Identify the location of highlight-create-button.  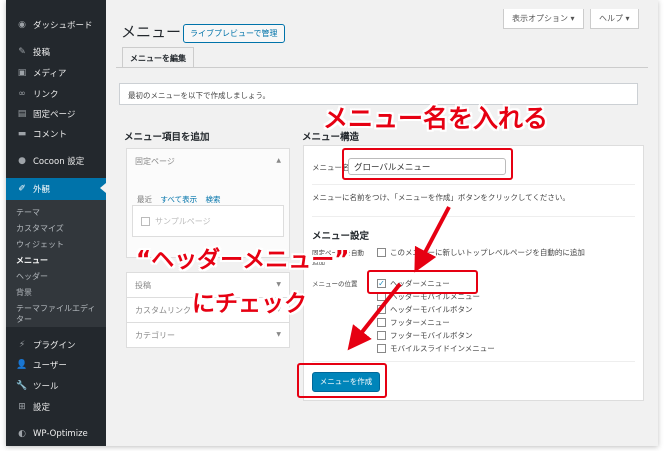
(342, 380).